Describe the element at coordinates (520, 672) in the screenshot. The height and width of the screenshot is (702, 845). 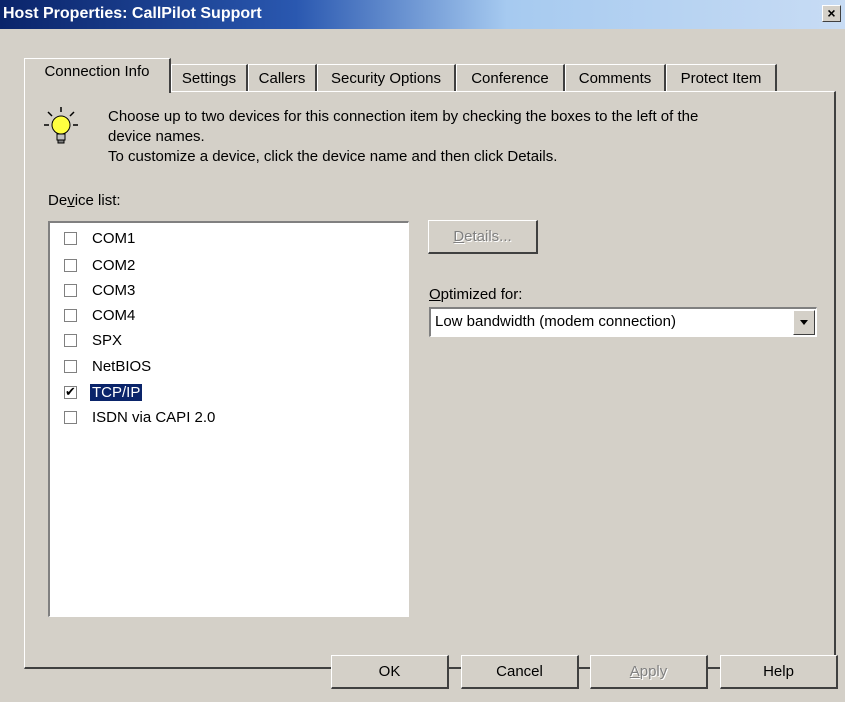
I see `cancel-button: Cancel` at that location.